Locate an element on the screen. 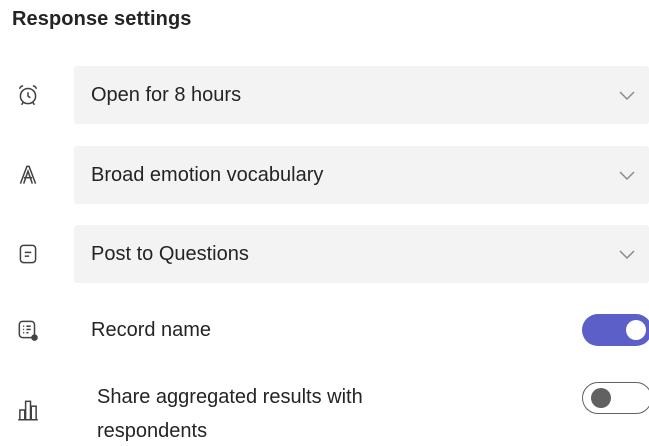 The image size is (649, 446). share-results-label-line1: Share aggregated results with is located at coordinates (230, 397).